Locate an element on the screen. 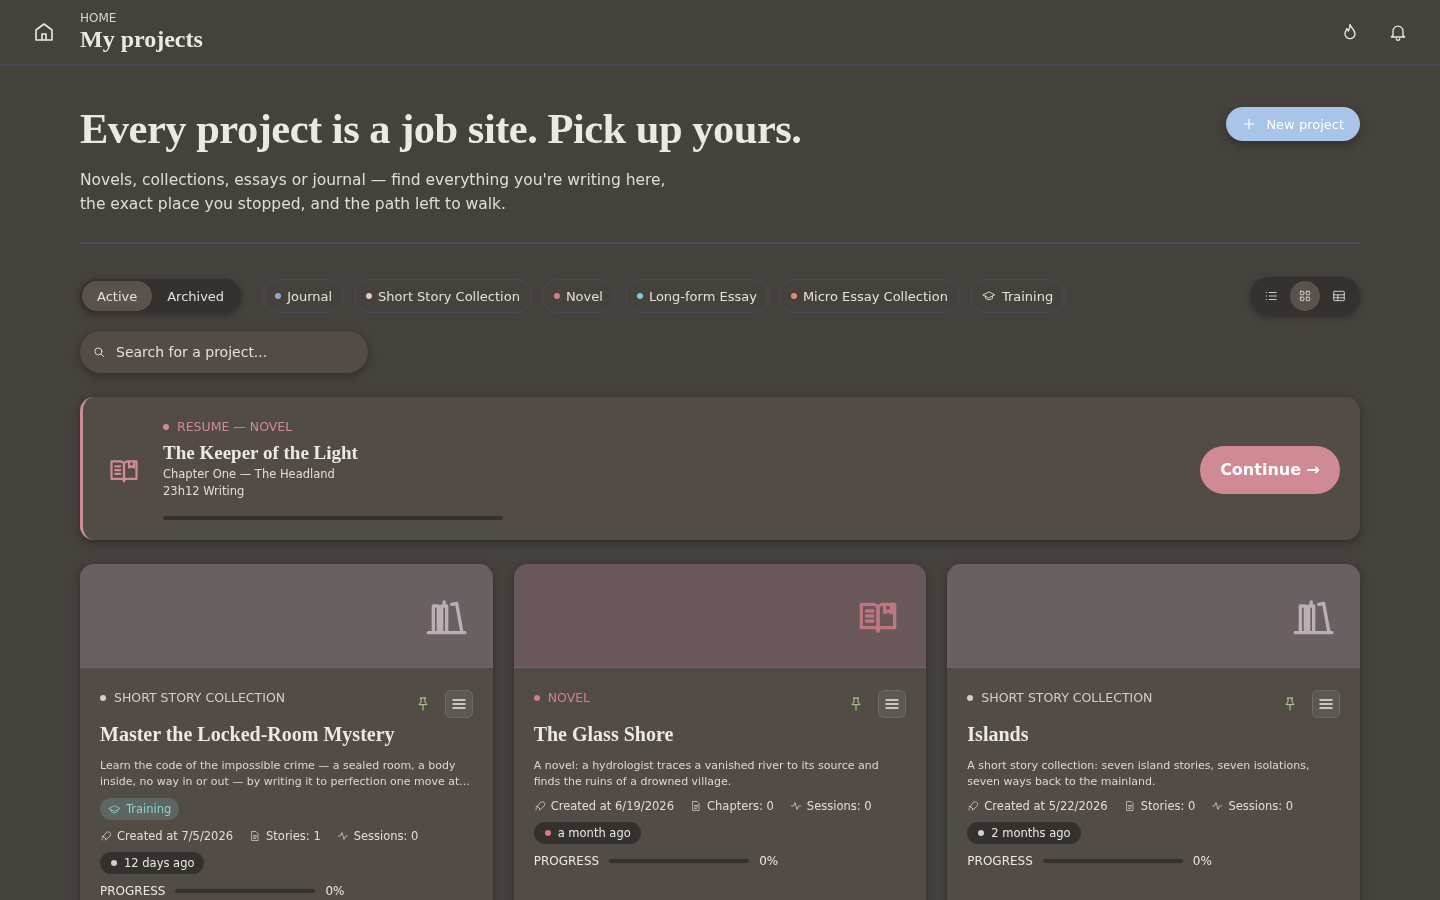 Image resolution: width=1440 pixels, height=900 pixels. resume-title: The Keeper of the Light is located at coordinates (261, 453).